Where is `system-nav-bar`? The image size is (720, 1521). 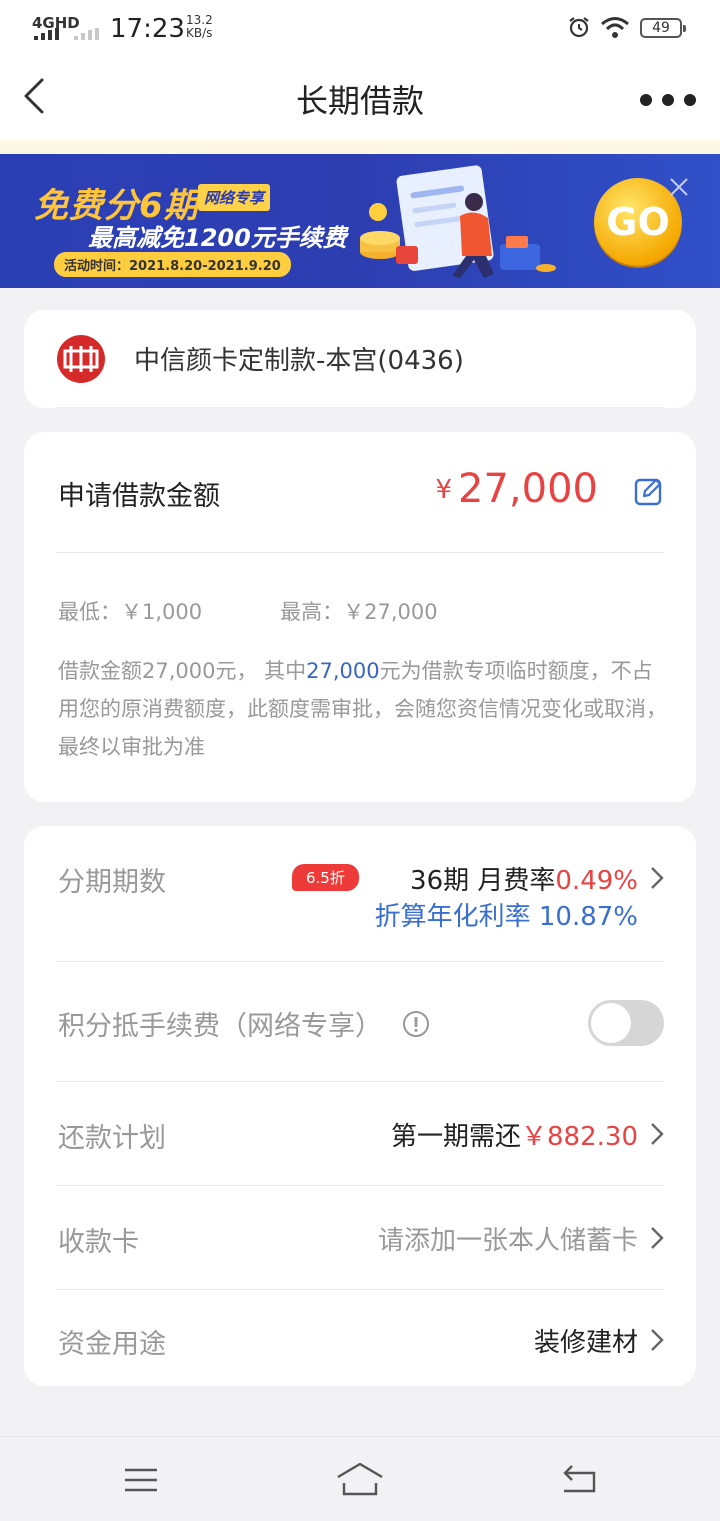 system-nav-bar is located at coordinates (360, 1478).